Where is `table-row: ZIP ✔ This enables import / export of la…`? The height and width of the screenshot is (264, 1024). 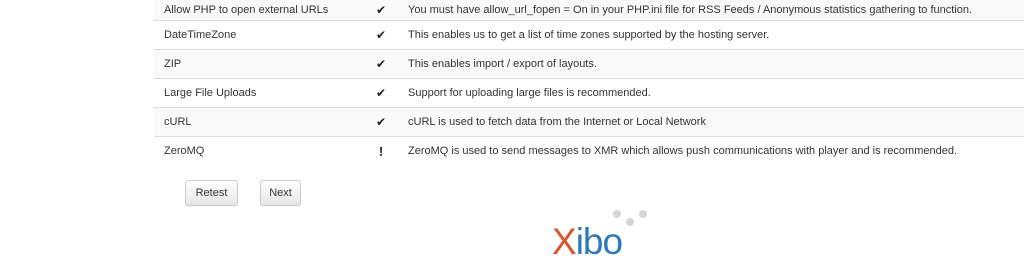
table-row: ZIP ✔ This enables import / export of la… is located at coordinates (589, 64).